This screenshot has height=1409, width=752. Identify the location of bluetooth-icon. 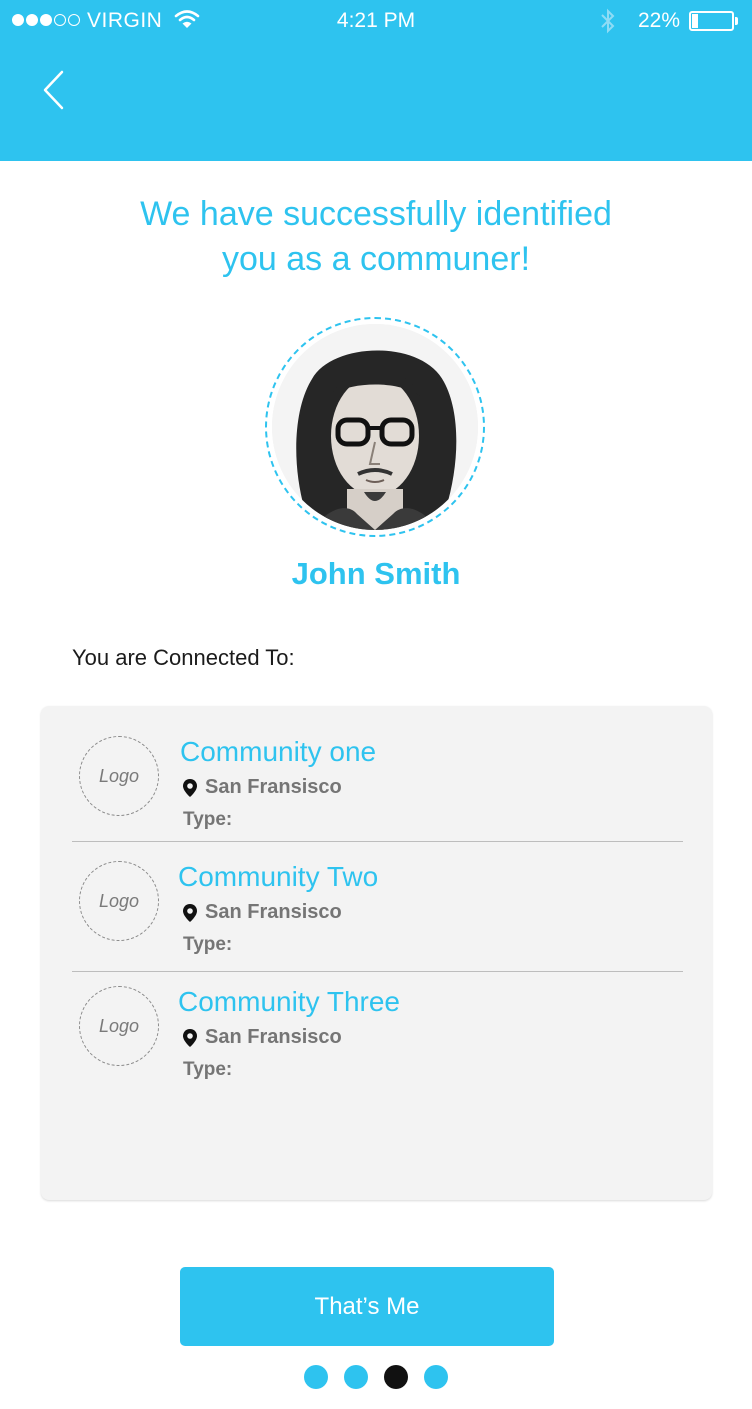
(608, 21).